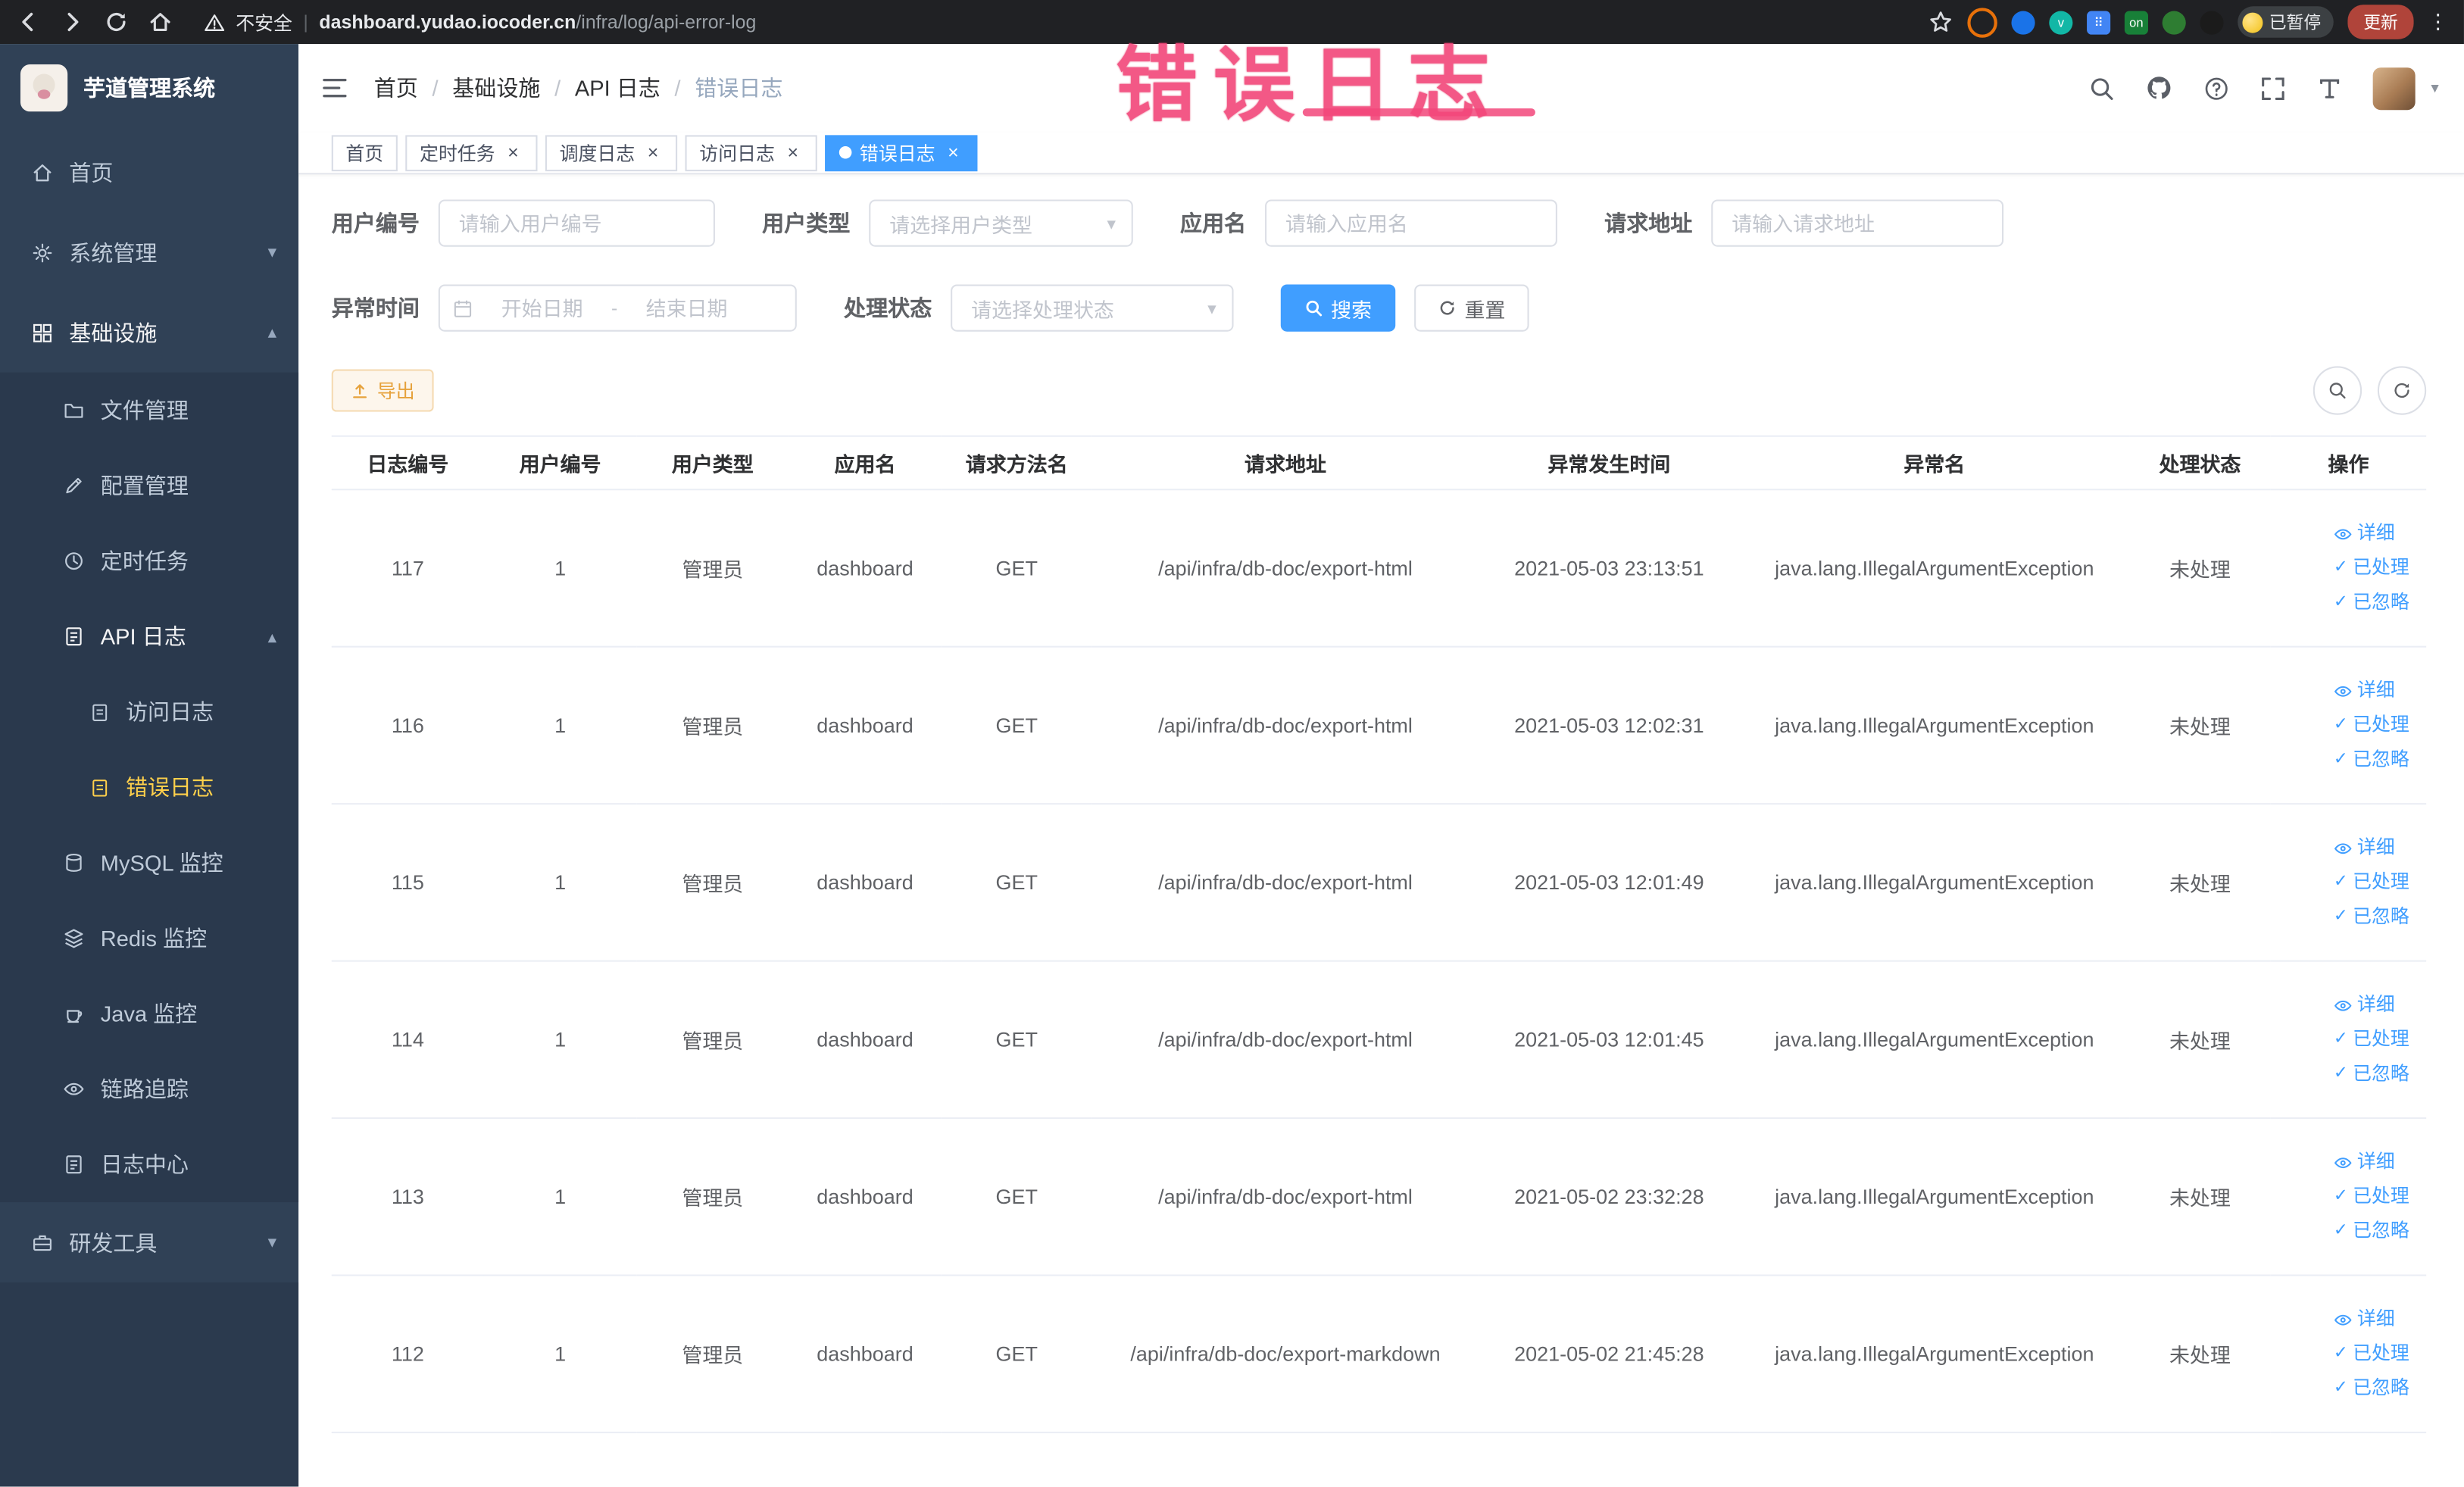 The width and height of the screenshot is (2464, 1487). What do you see at coordinates (1338, 308) in the screenshot?
I see `search-button: 搜索` at bounding box center [1338, 308].